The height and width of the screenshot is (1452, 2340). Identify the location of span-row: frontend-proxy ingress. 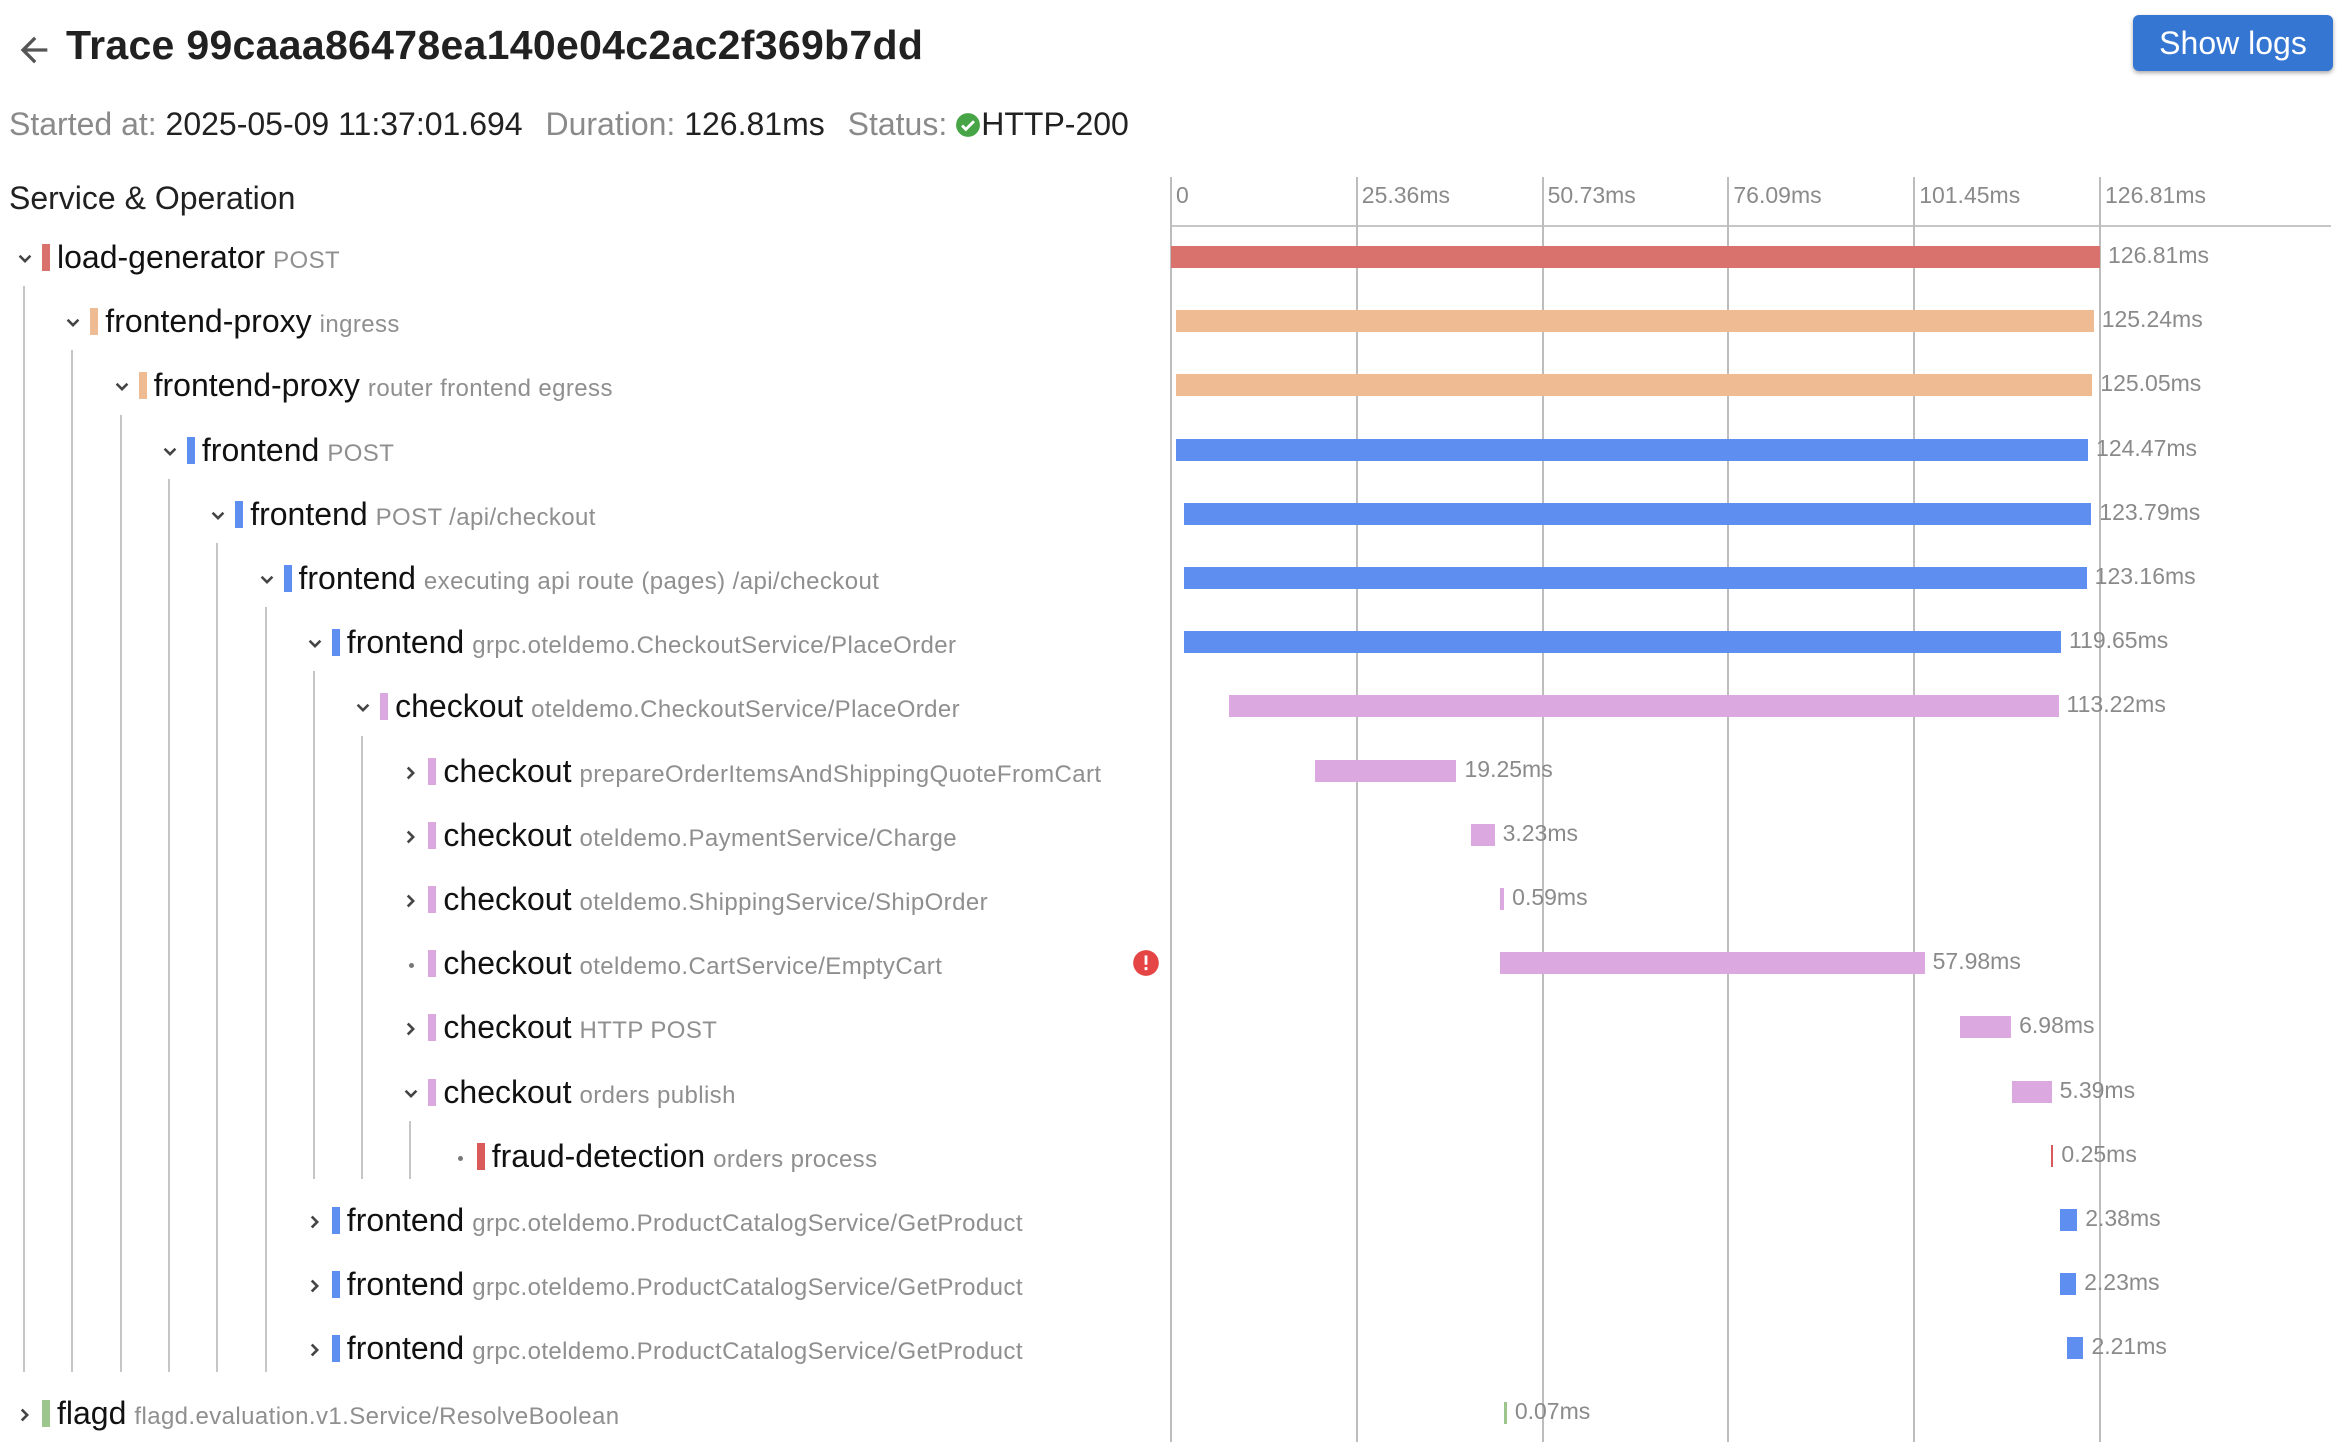
(580, 321).